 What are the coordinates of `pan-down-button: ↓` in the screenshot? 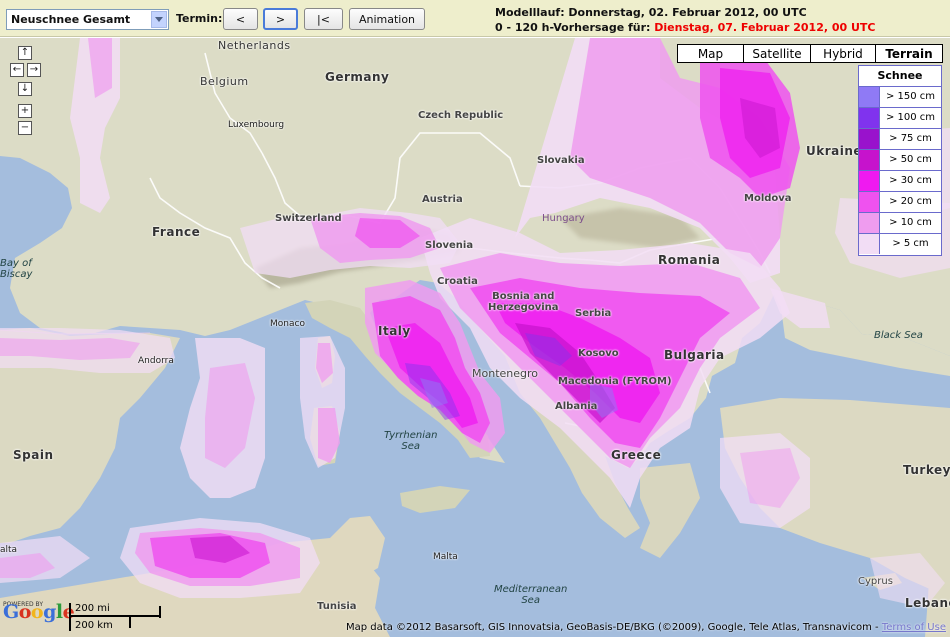 It's located at (25, 89).